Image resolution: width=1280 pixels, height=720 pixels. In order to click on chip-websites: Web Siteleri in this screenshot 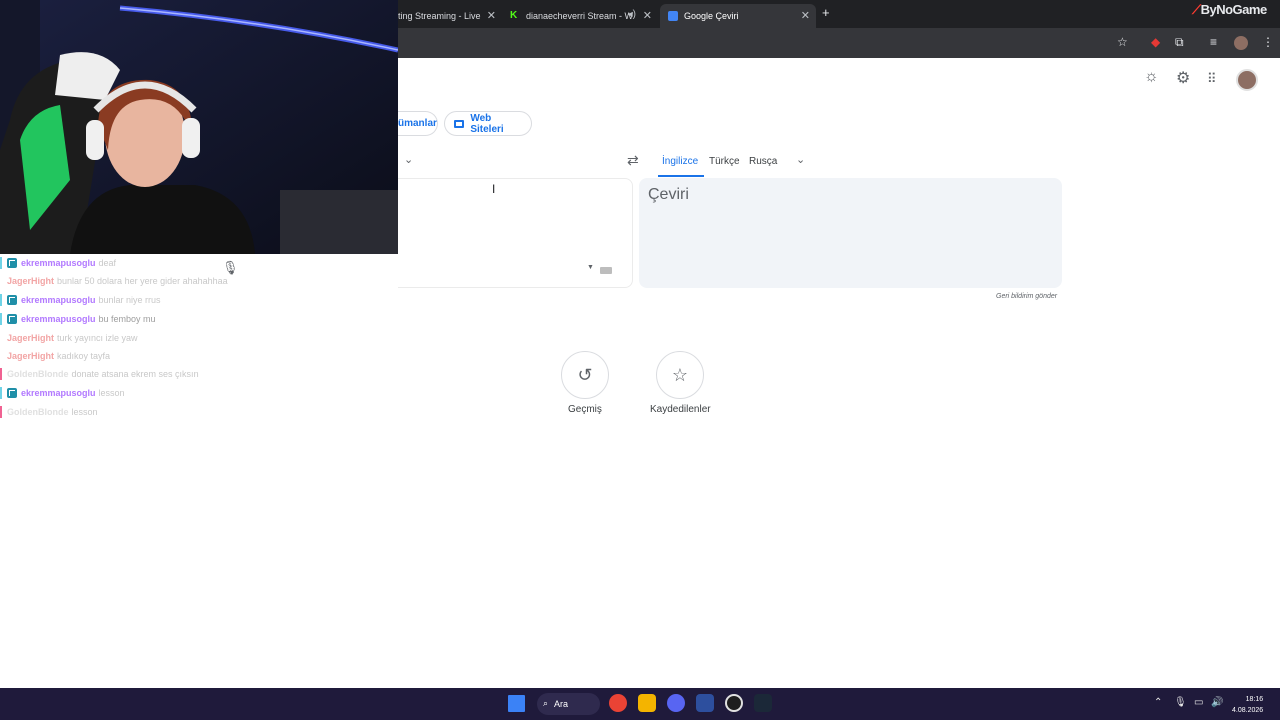, I will do `click(488, 123)`.